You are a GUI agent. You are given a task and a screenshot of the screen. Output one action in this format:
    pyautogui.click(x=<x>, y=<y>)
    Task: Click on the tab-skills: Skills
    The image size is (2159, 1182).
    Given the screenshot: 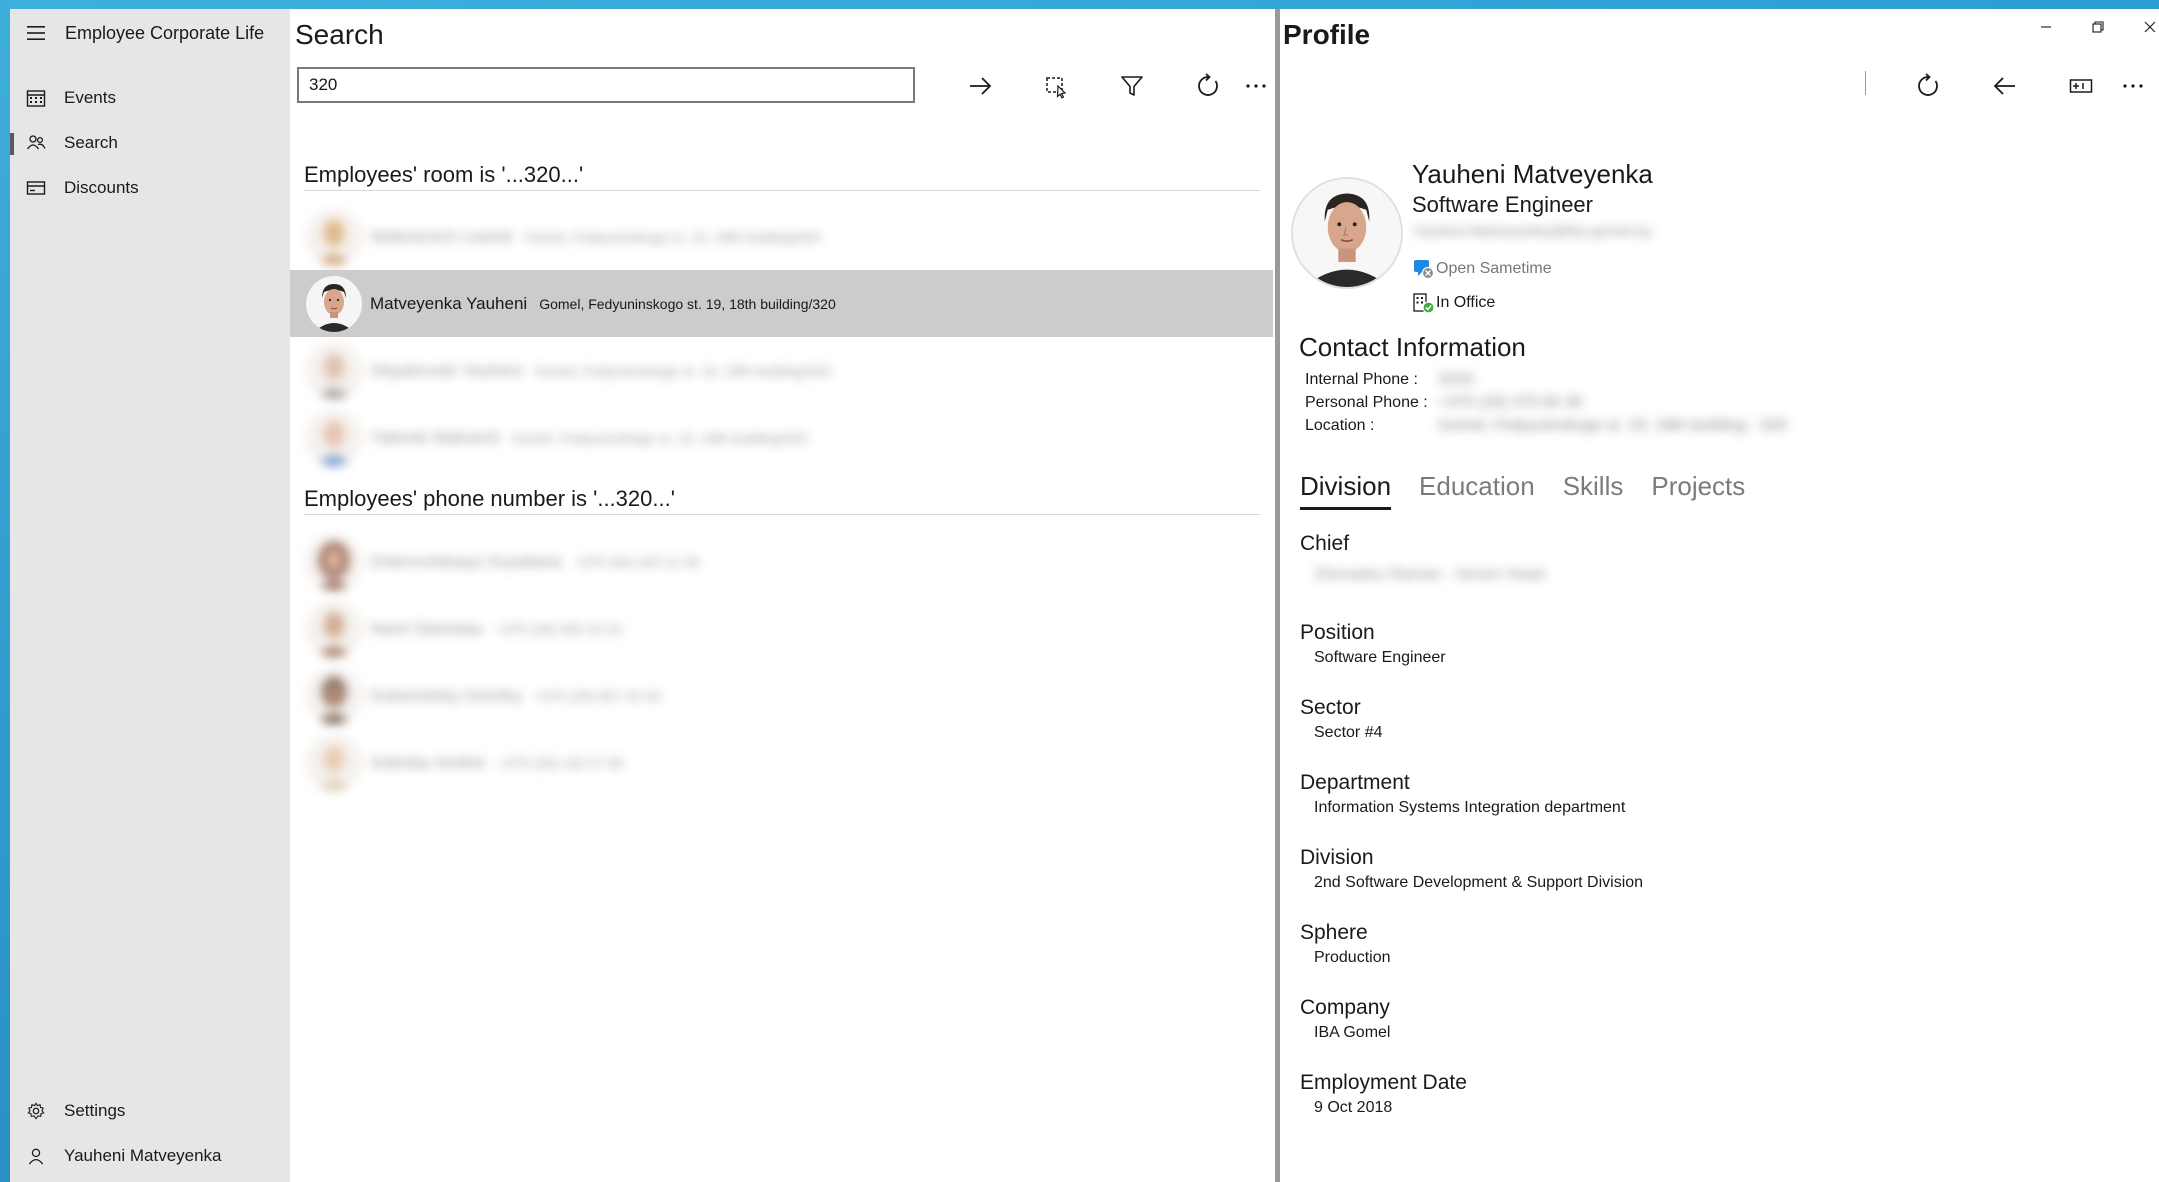 What is the action you would take?
    pyautogui.click(x=1593, y=490)
    